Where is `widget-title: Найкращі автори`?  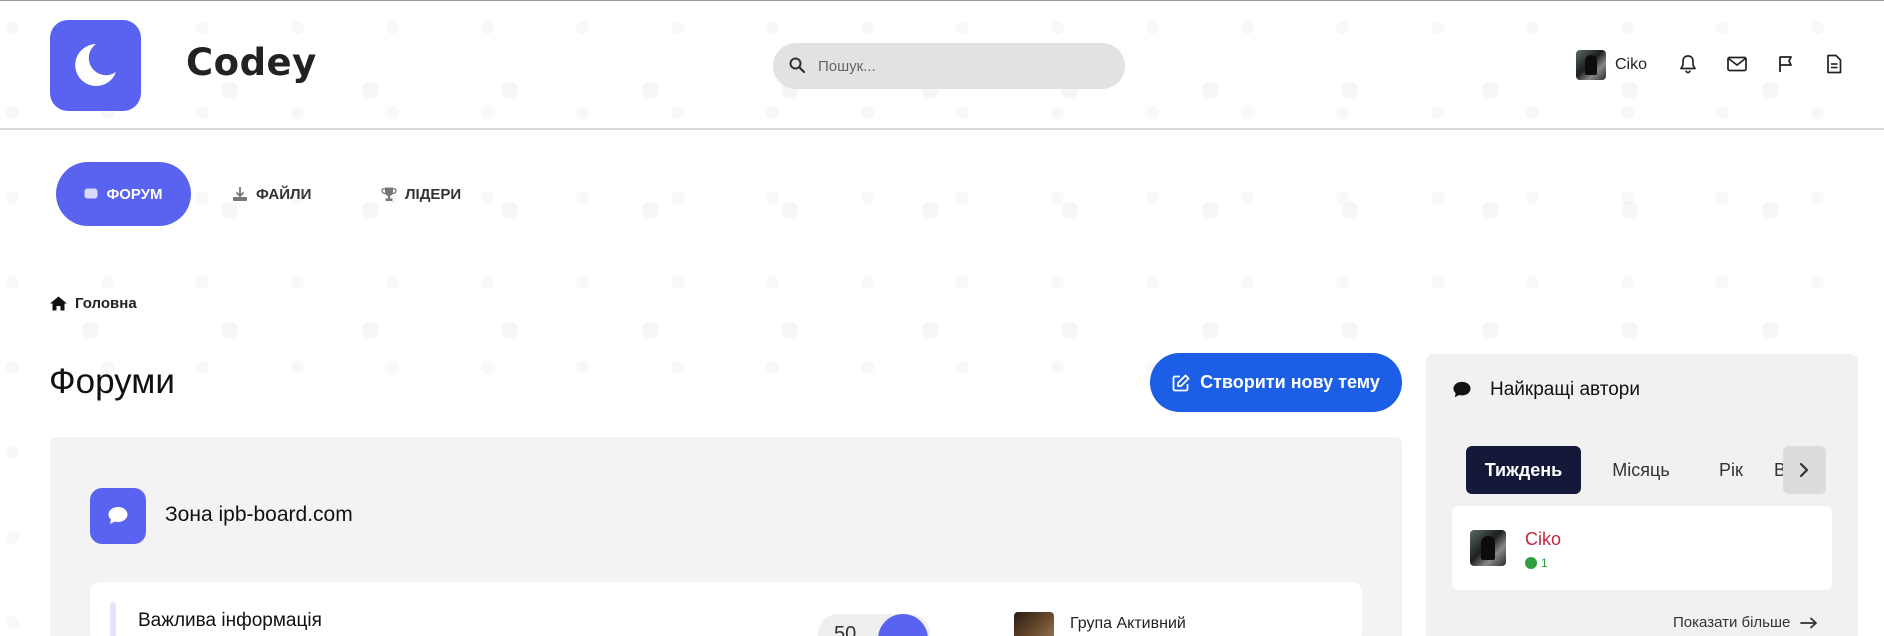
widget-title: Найкращі автори is located at coordinates (1546, 390).